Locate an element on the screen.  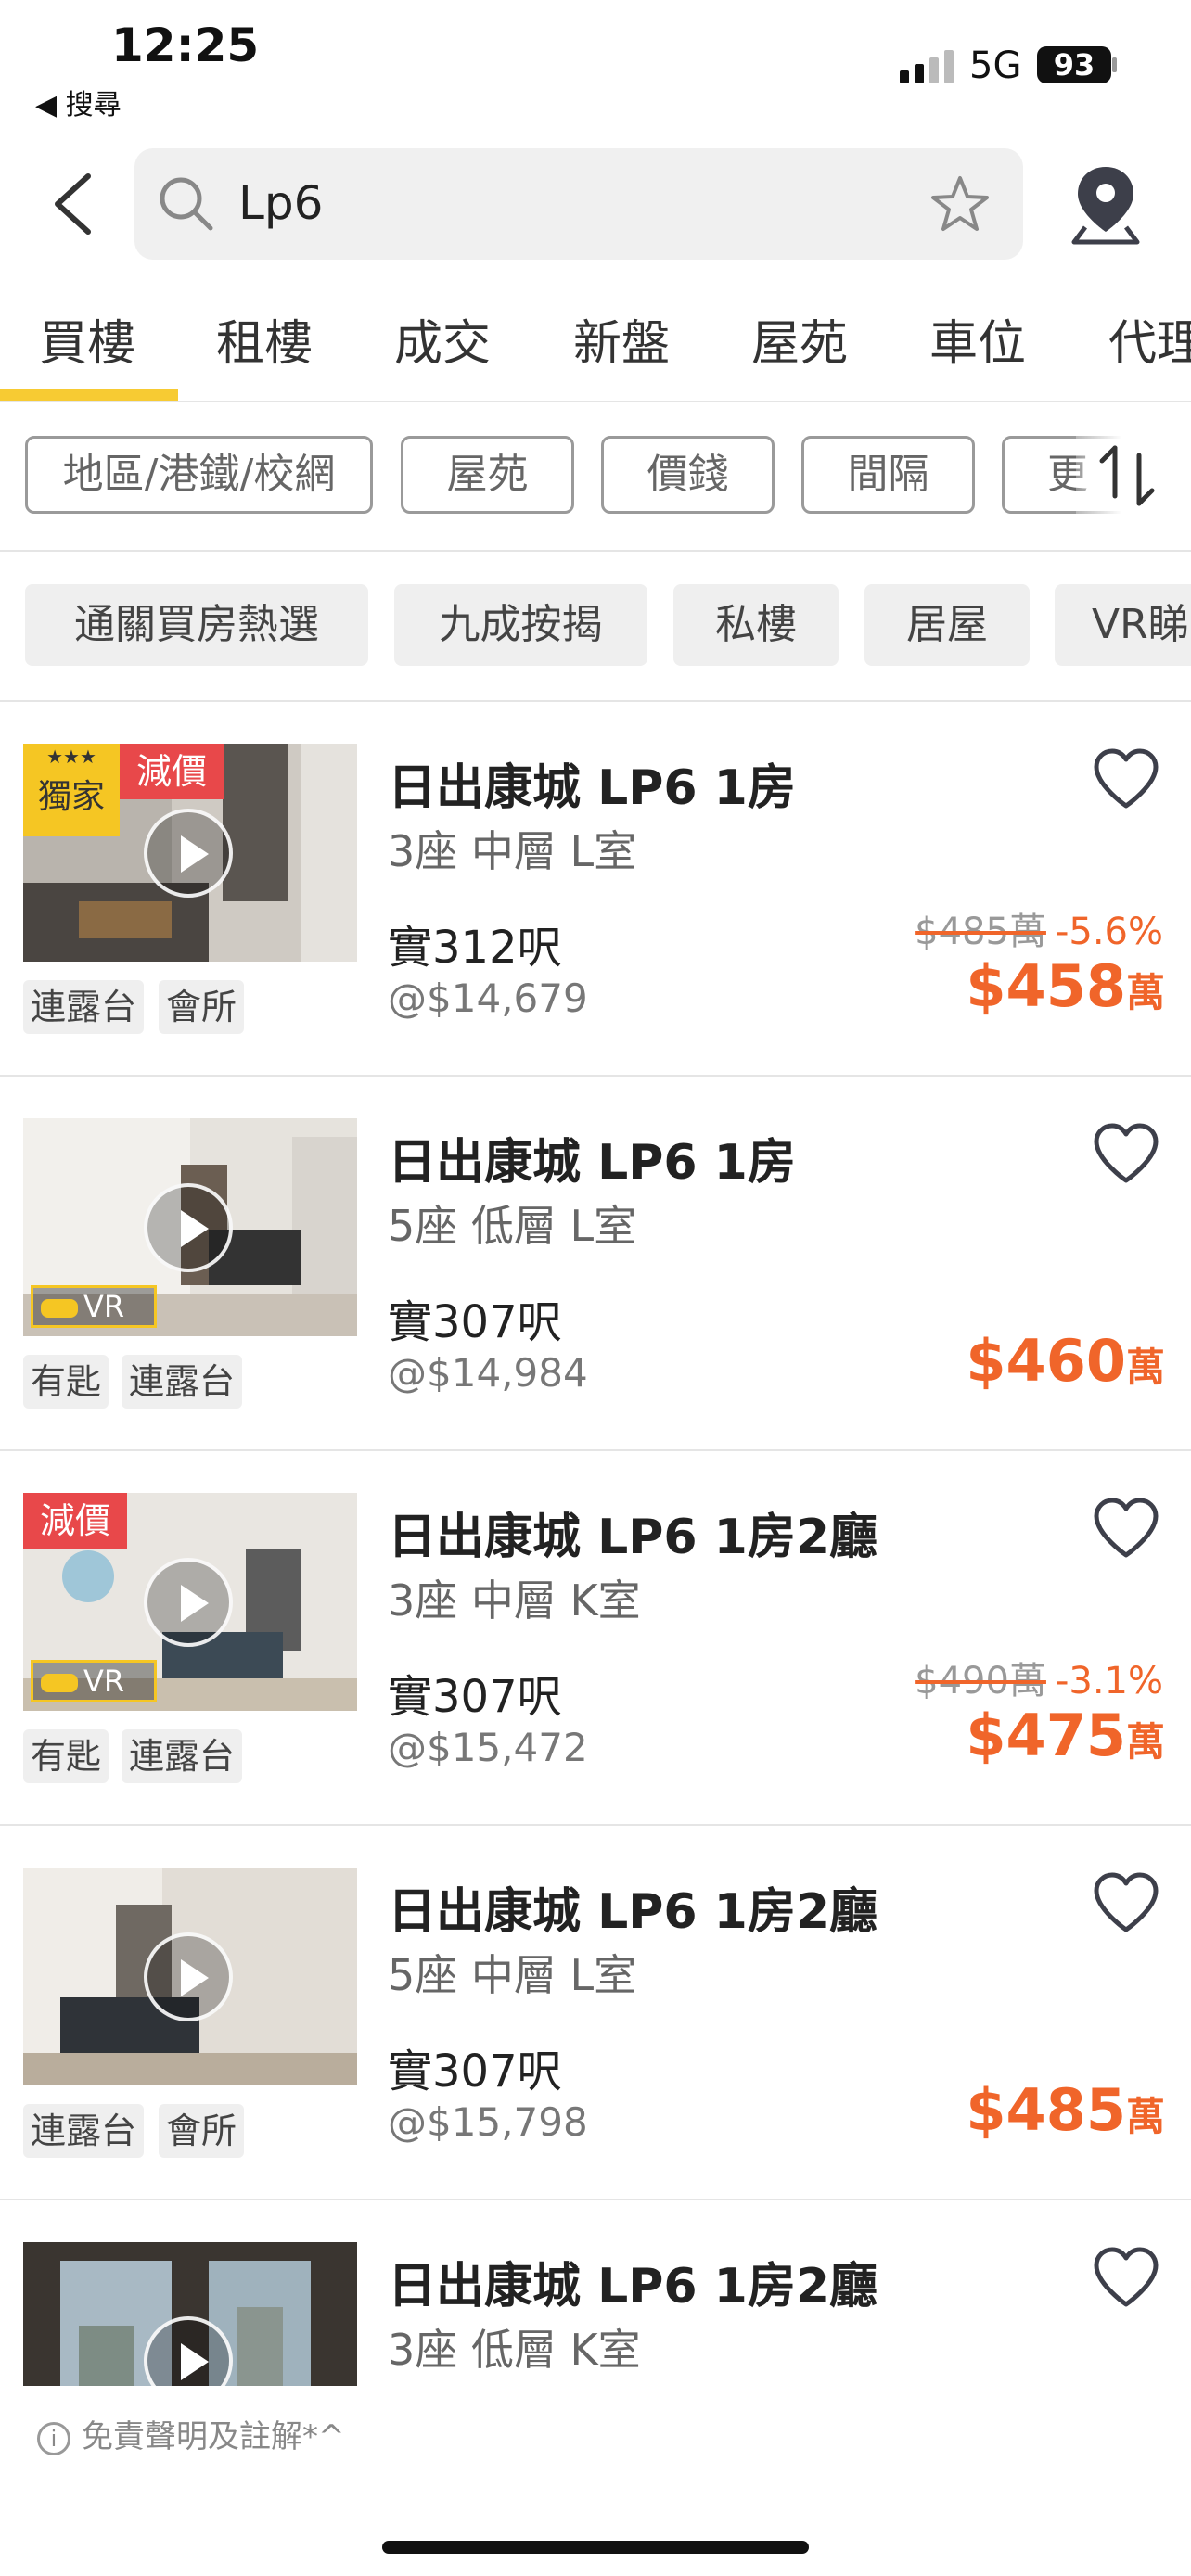
original-price: $485萬 -5.6% is located at coordinates (1039, 928).